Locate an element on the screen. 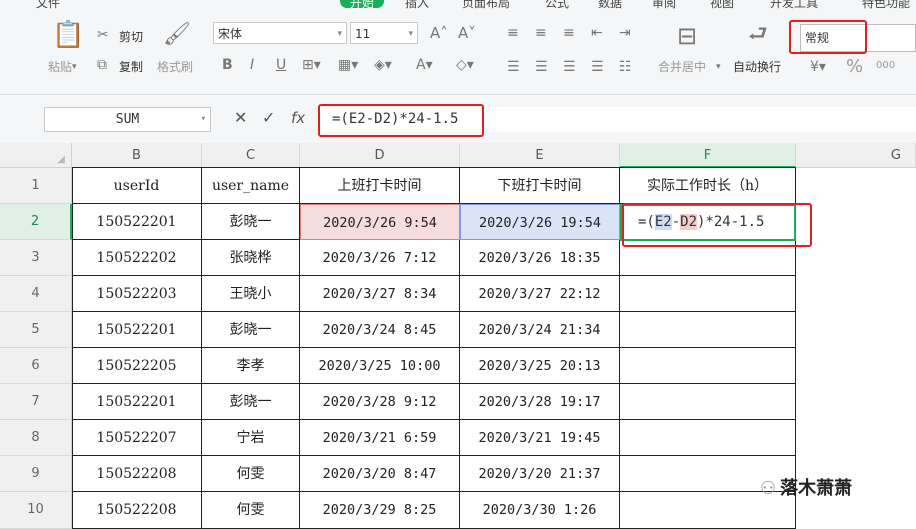 Image resolution: width=916 pixels, height=529 pixels. checkin-cell: 2020/3/21 6:59 is located at coordinates (380, 438).